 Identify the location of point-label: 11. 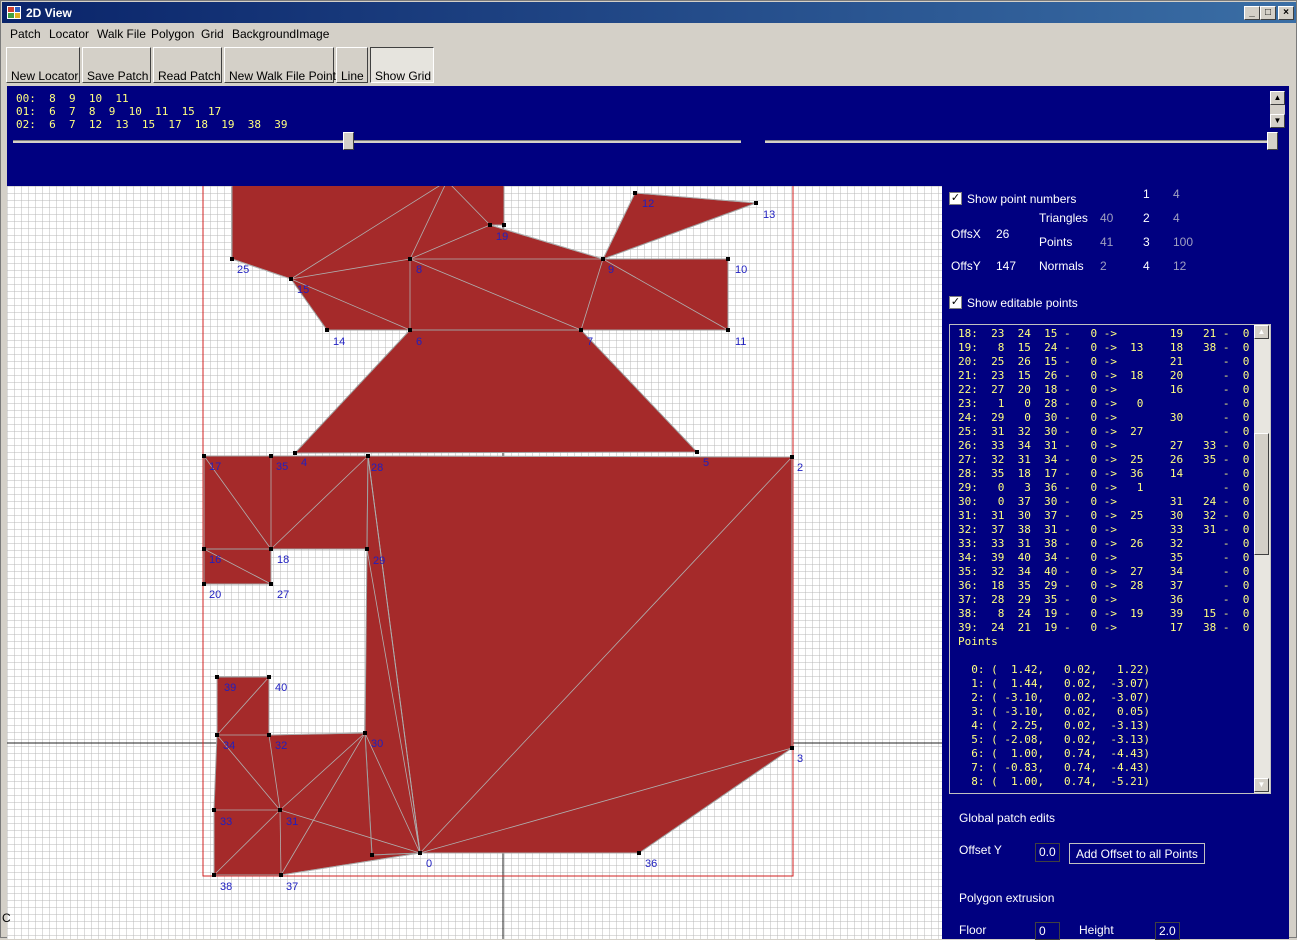
(740, 342).